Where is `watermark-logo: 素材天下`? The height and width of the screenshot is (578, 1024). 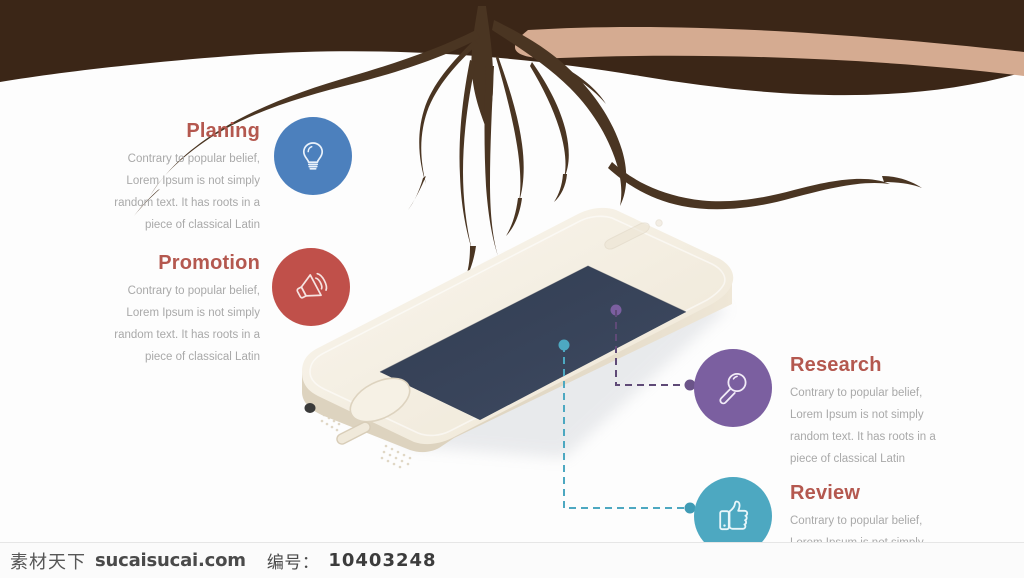
watermark-logo: 素材天下 is located at coordinates (48, 562).